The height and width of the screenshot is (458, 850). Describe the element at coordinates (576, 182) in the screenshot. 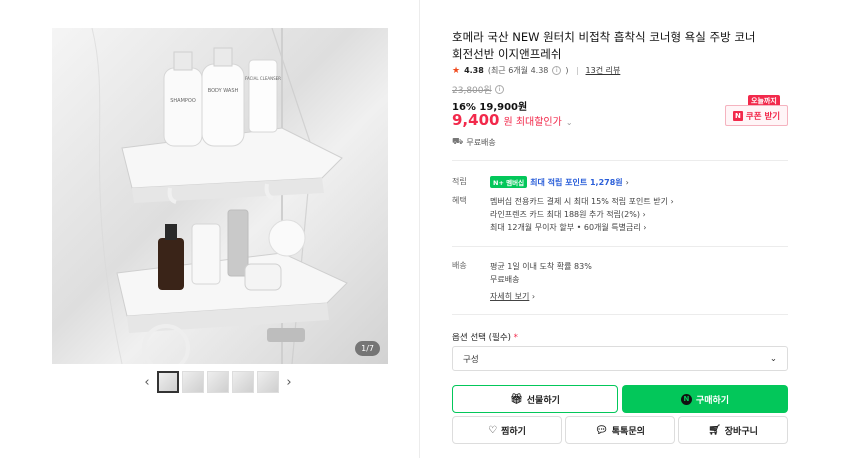

I see `points-text: 최대 적립 포인트 1,278원` at that location.